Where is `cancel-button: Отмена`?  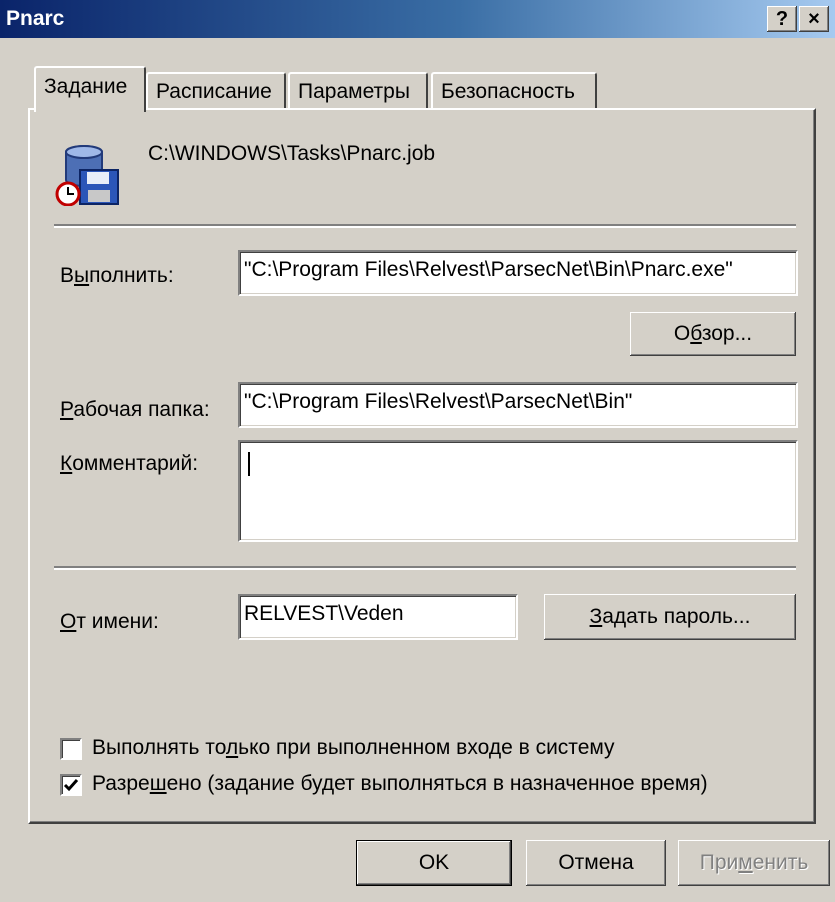
cancel-button: Отмена is located at coordinates (596, 863).